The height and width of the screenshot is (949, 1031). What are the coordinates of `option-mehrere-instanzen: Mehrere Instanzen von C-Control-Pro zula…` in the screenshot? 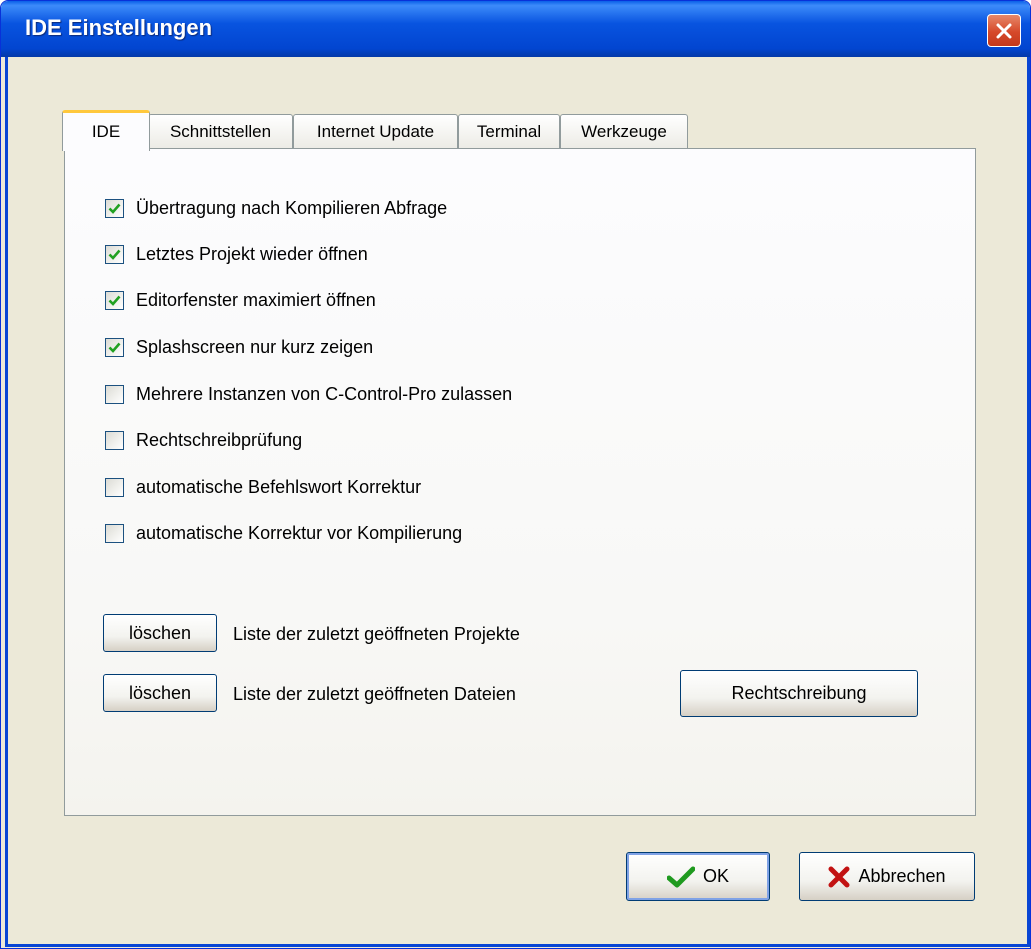 It's located at (308, 394).